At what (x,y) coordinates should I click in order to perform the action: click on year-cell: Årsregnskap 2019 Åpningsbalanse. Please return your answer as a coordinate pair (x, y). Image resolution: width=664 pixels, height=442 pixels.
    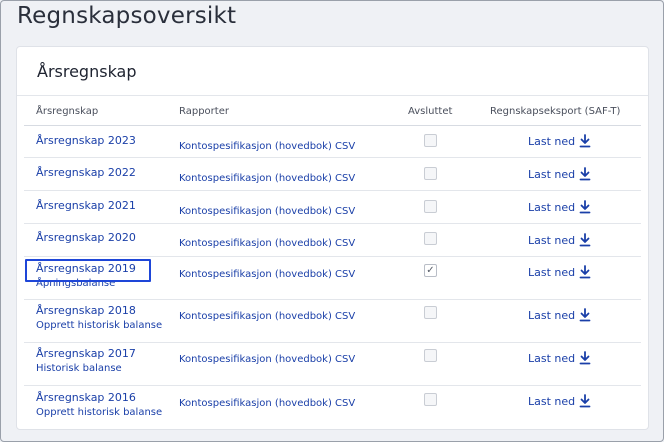
    Looking at the image, I should click on (86, 276).